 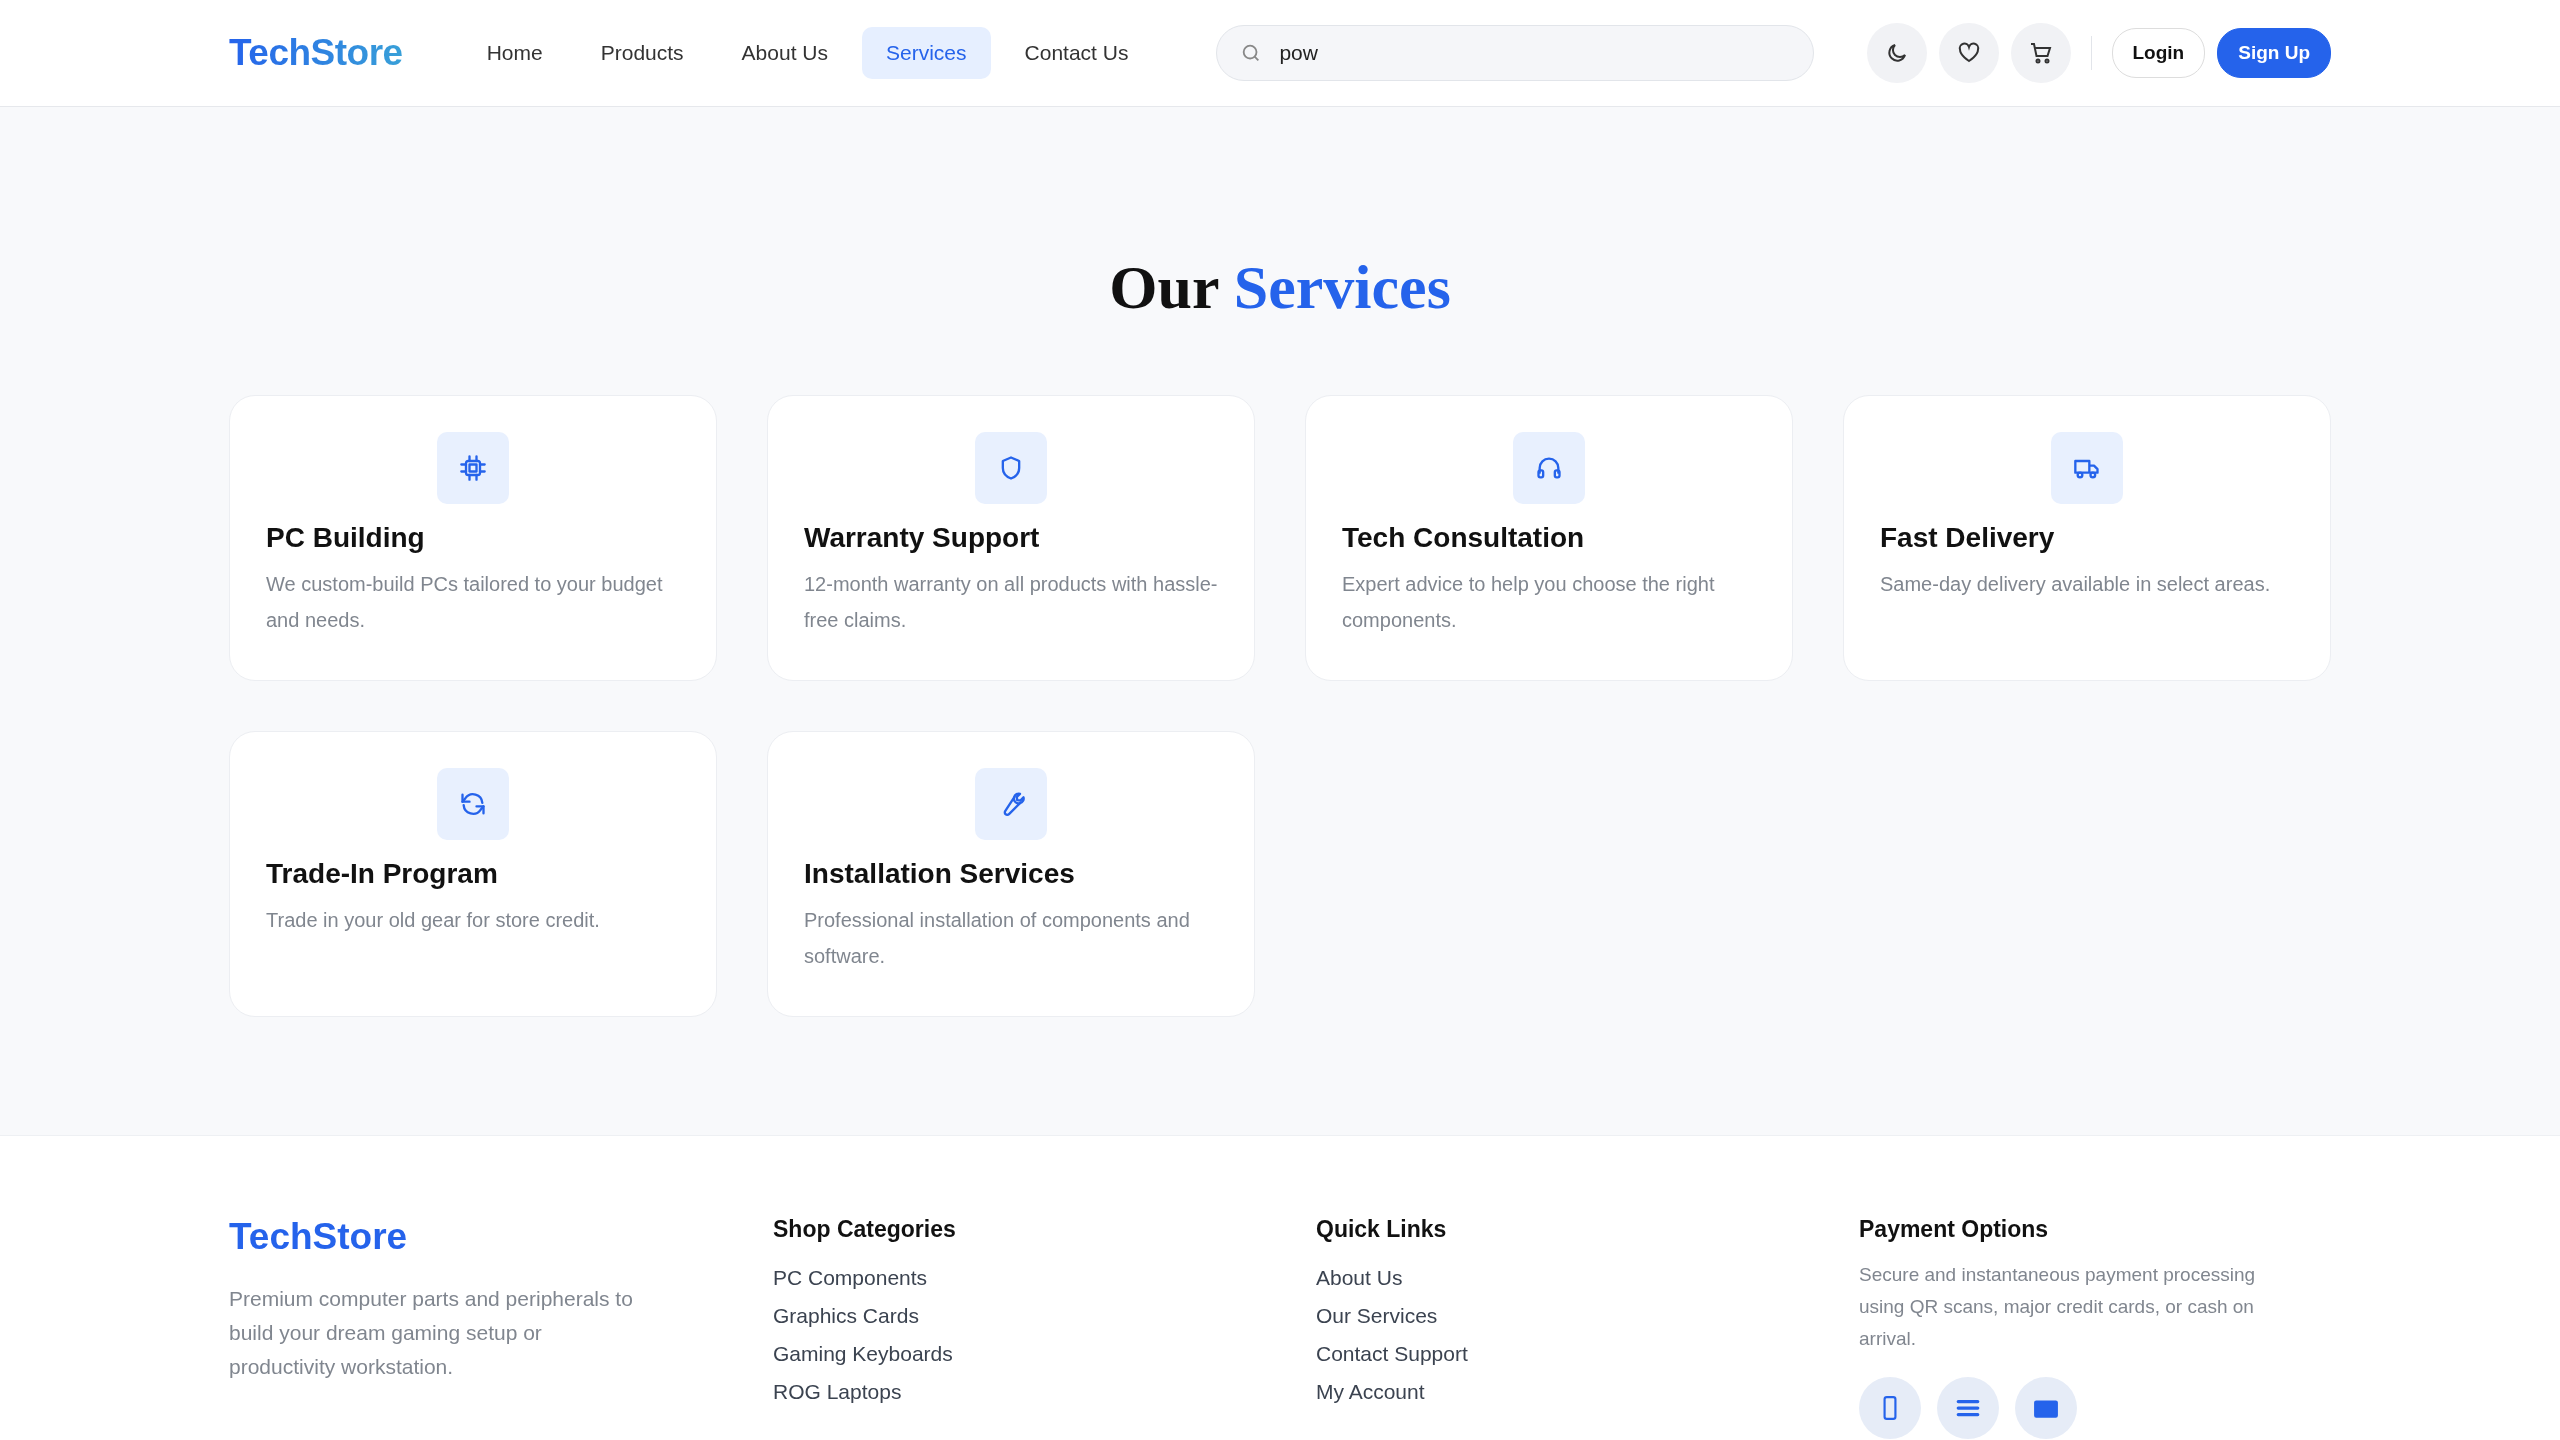 What do you see at coordinates (1377, 1316) in the screenshot?
I see `footer-link: Our Services` at bounding box center [1377, 1316].